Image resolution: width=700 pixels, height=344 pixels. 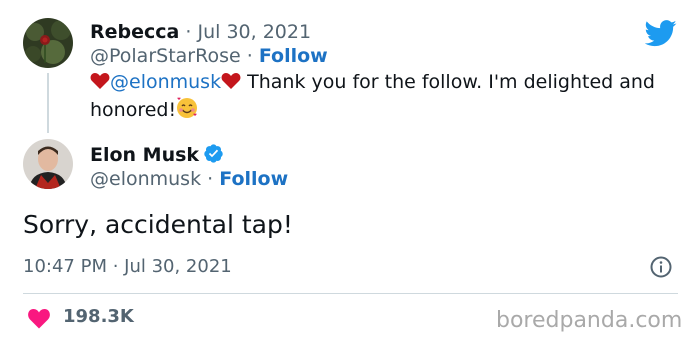 What do you see at coordinates (661, 267) in the screenshot?
I see `info-icon` at bounding box center [661, 267].